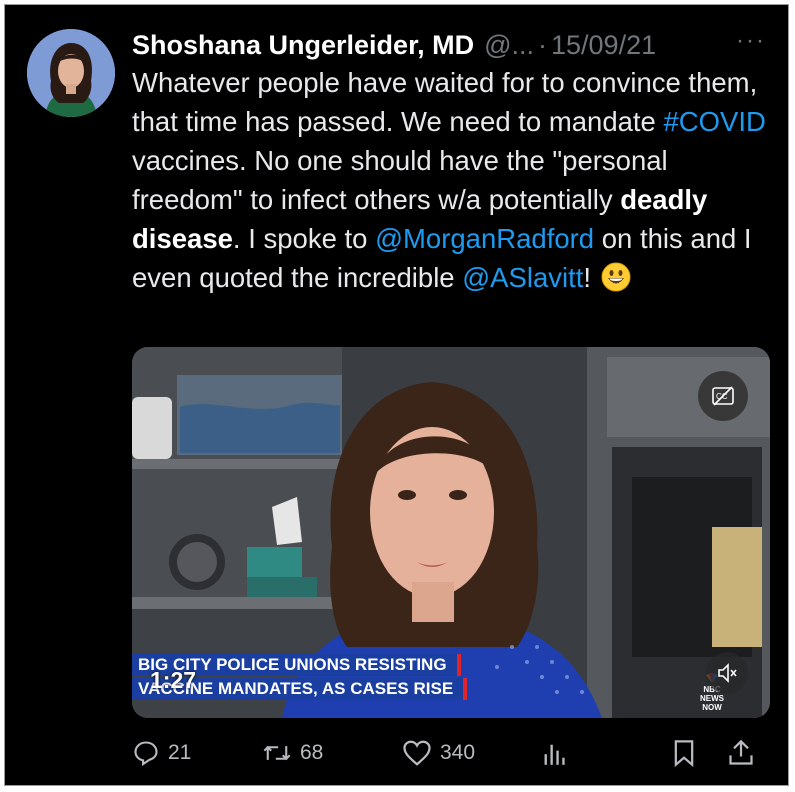 Image resolution: width=795 pixels, height=792 pixels. I want to click on retweet-count: 68, so click(312, 752).